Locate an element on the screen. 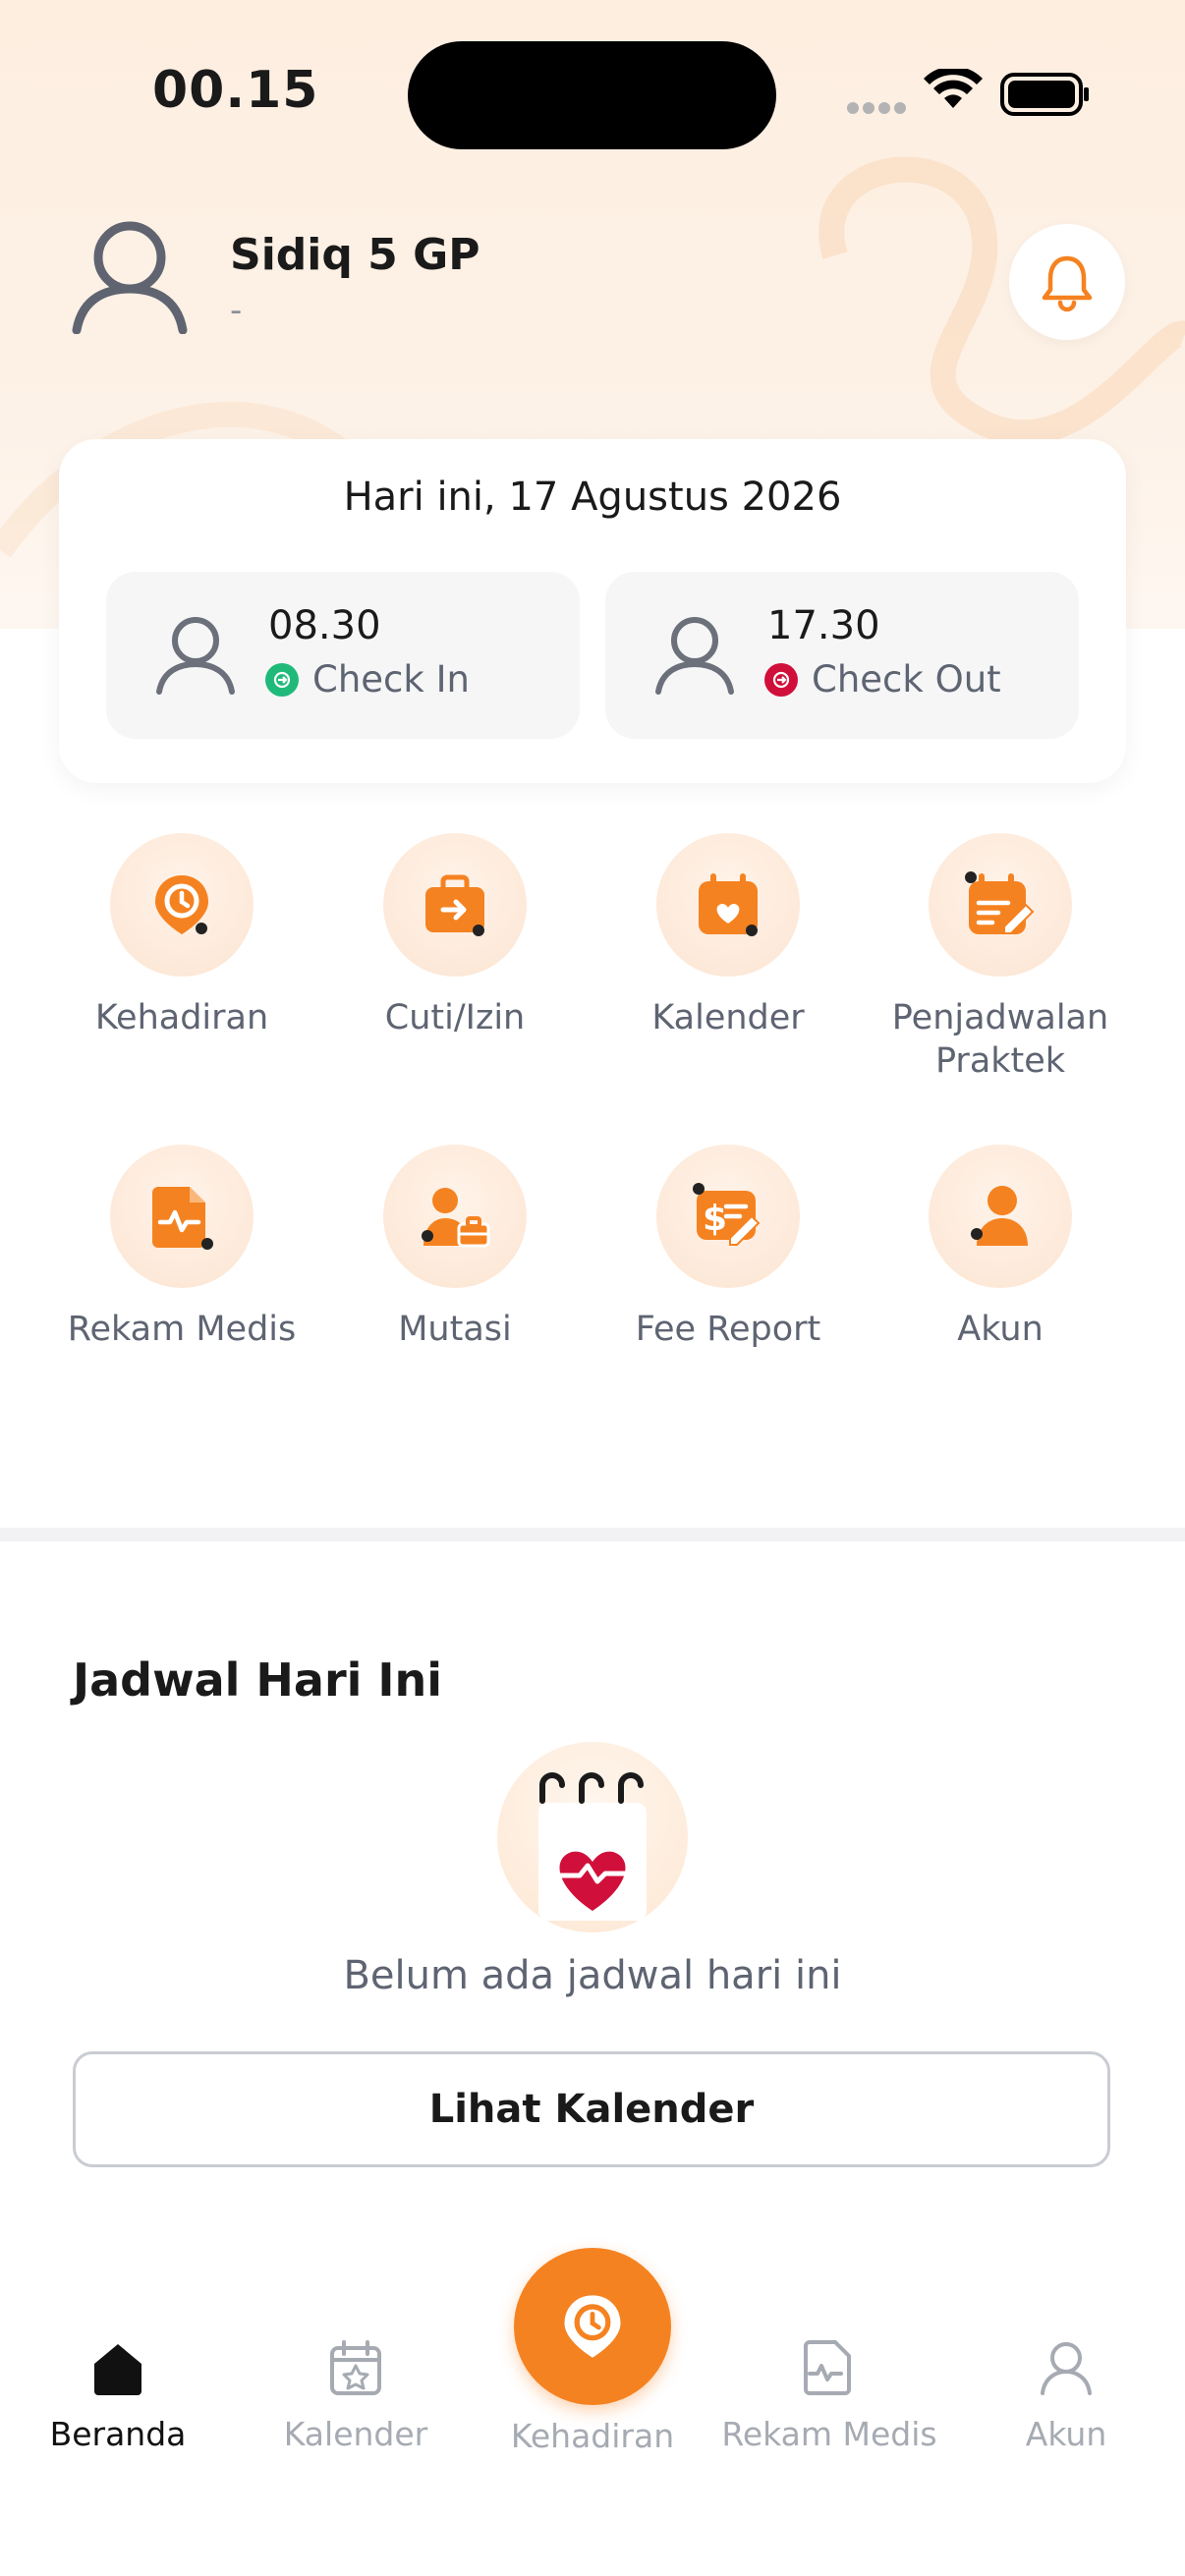  notification-button is located at coordinates (1067, 282).